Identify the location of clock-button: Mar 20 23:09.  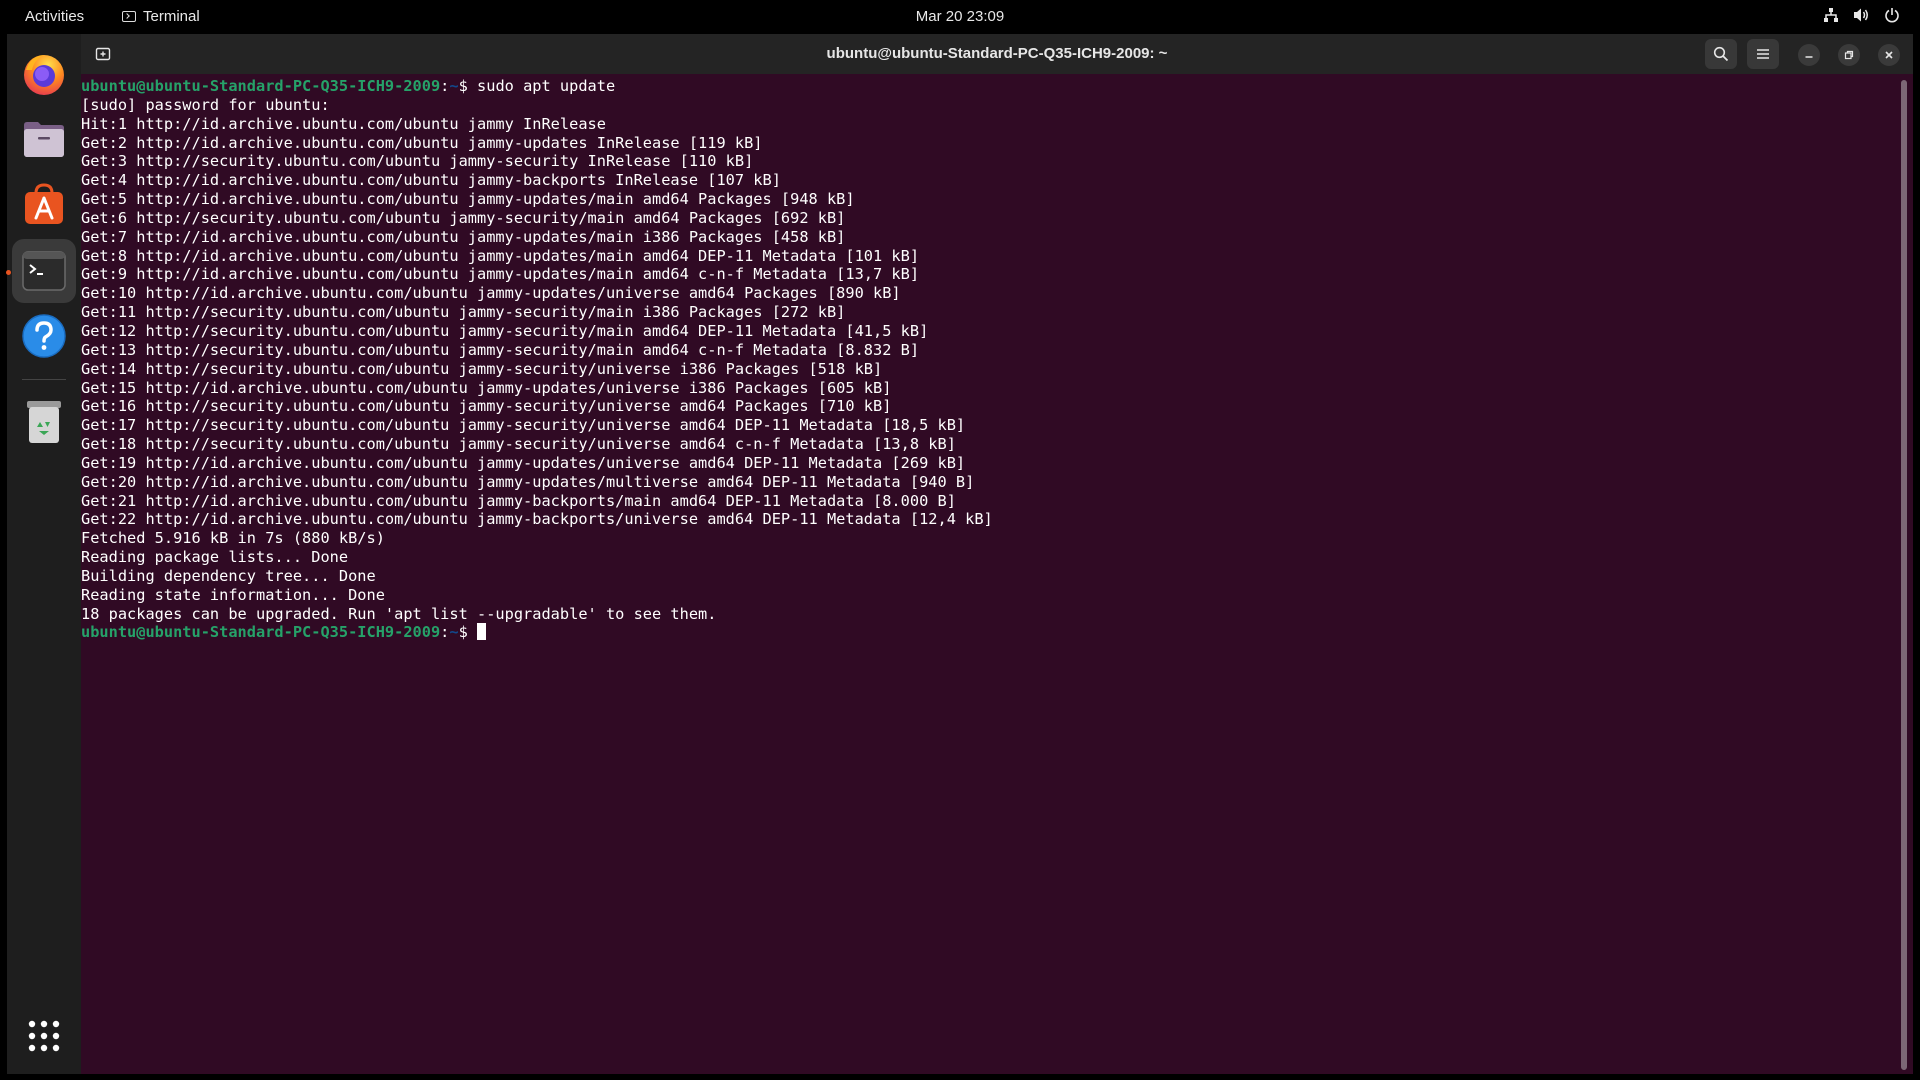
(960, 16).